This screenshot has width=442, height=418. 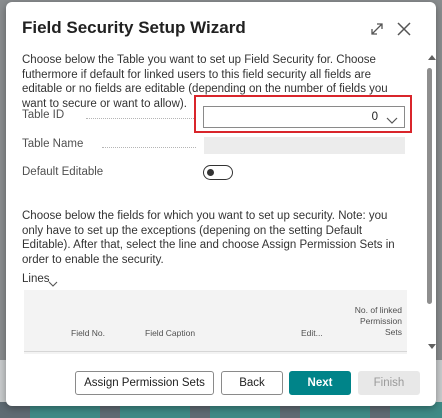 I want to click on column-header-linked-permission-sets: No. of linked Permission Sets, so click(x=370, y=321).